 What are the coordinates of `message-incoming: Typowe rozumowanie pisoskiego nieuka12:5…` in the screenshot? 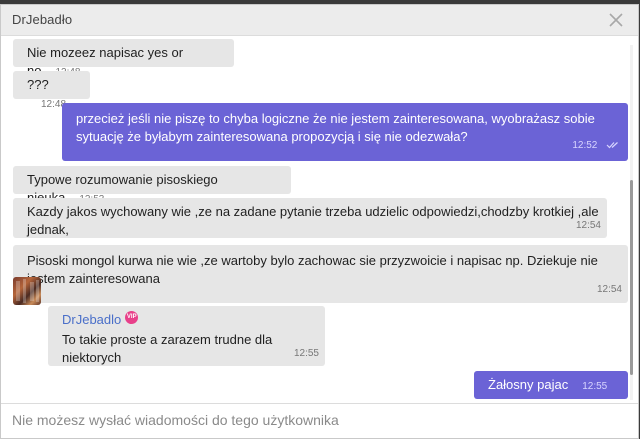 It's located at (152, 185).